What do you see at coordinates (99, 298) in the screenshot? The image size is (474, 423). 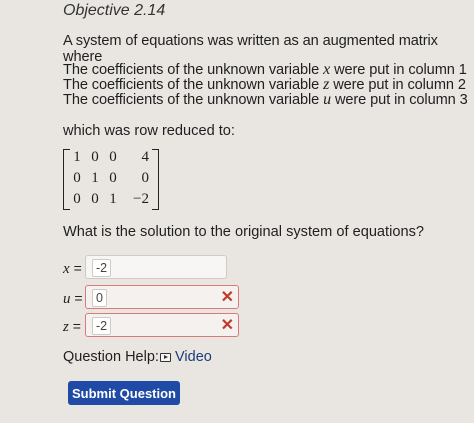 I see `answer-input-u: 0` at bounding box center [99, 298].